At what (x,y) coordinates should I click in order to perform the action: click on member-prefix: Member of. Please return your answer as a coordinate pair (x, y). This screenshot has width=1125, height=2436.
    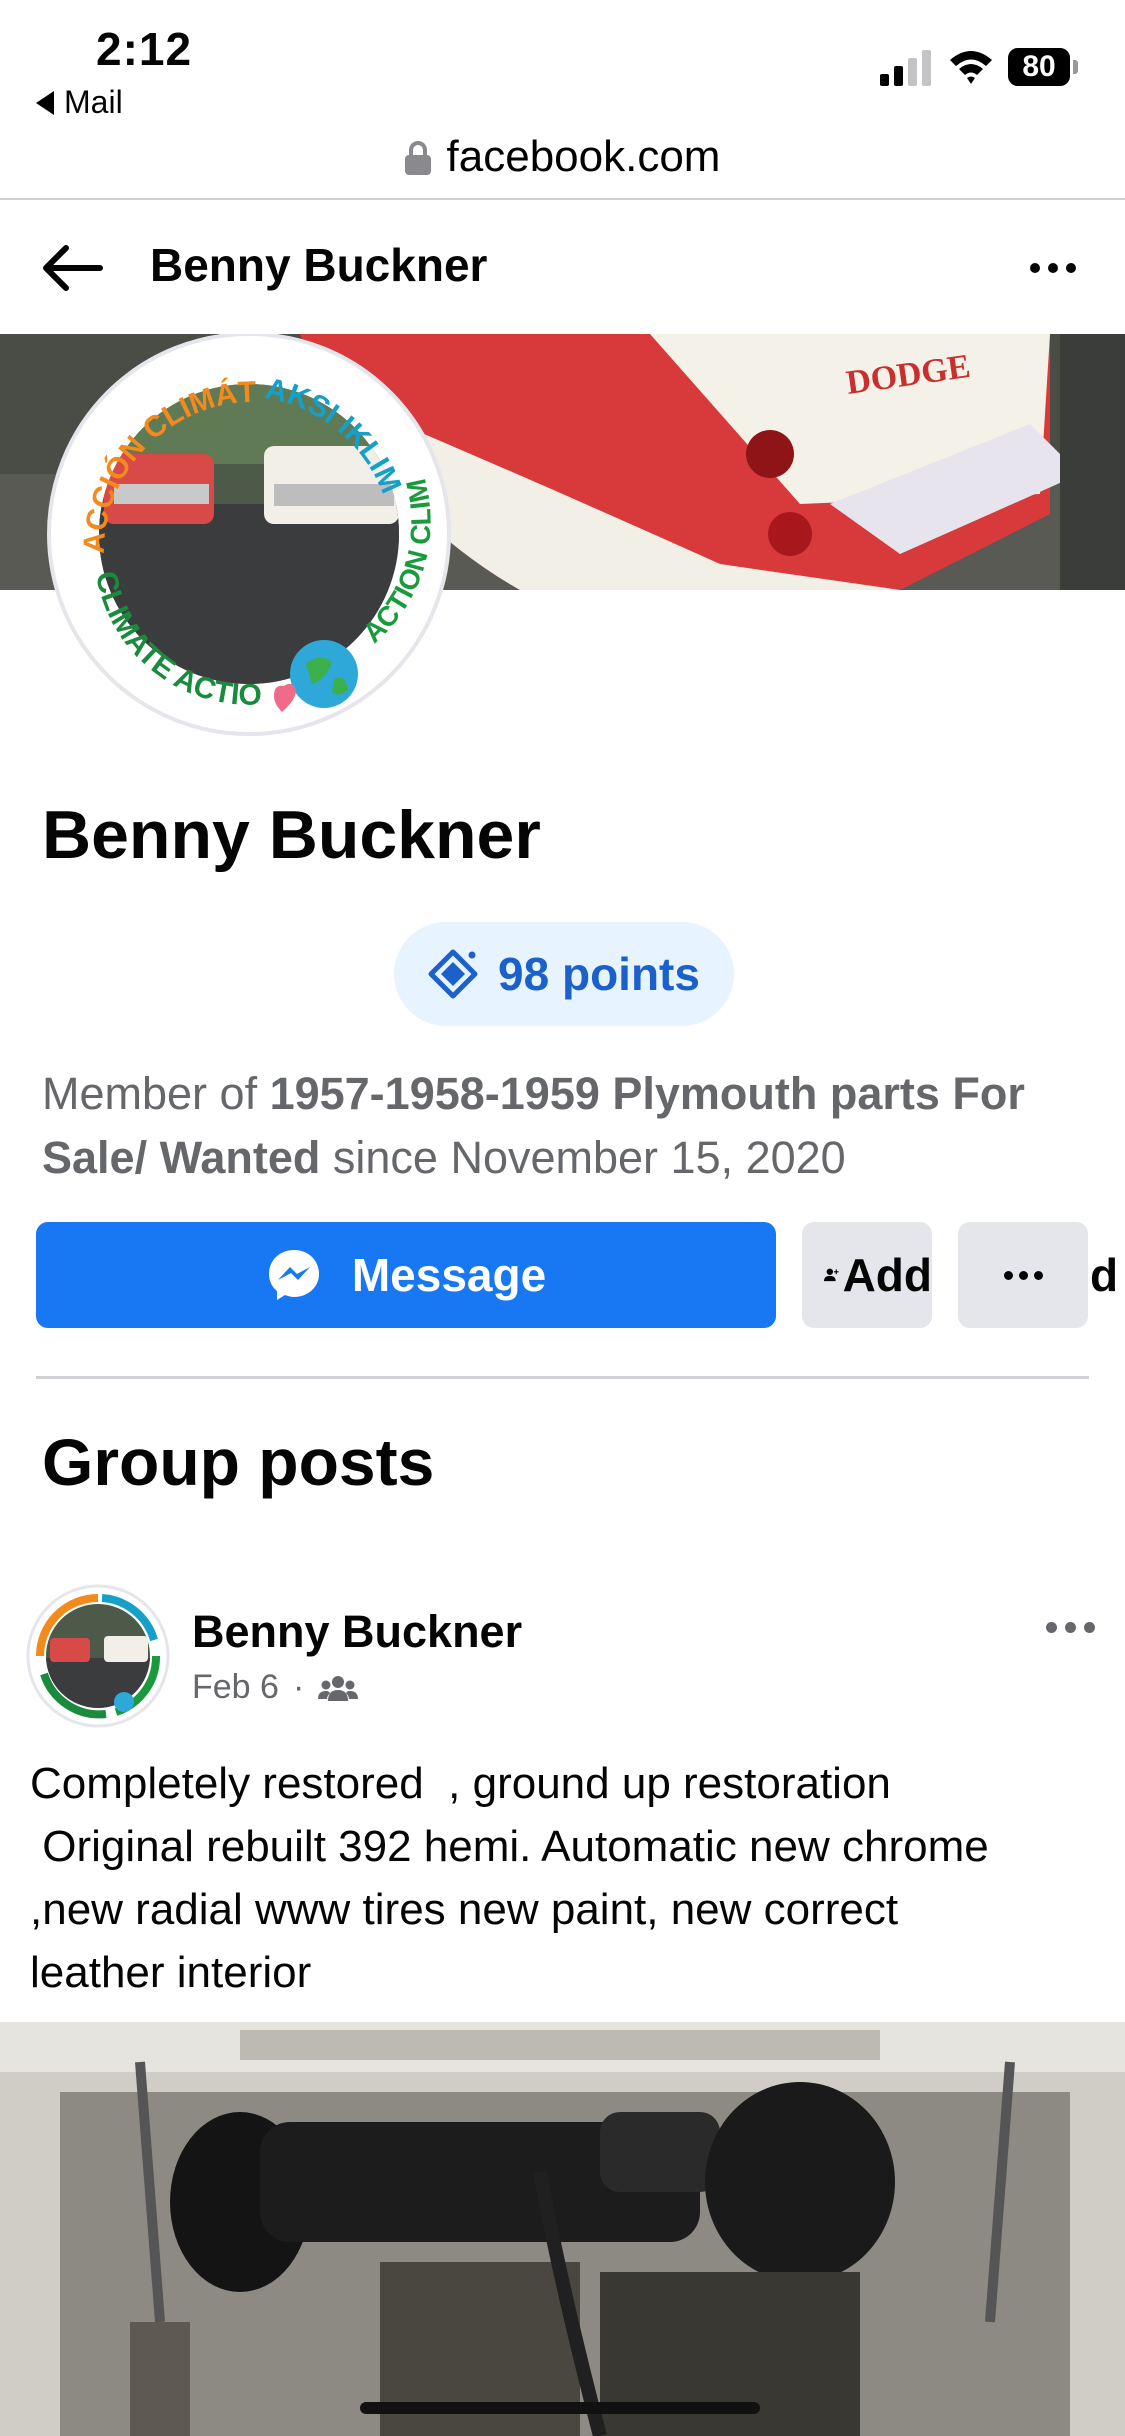
    Looking at the image, I should click on (156, 1093).